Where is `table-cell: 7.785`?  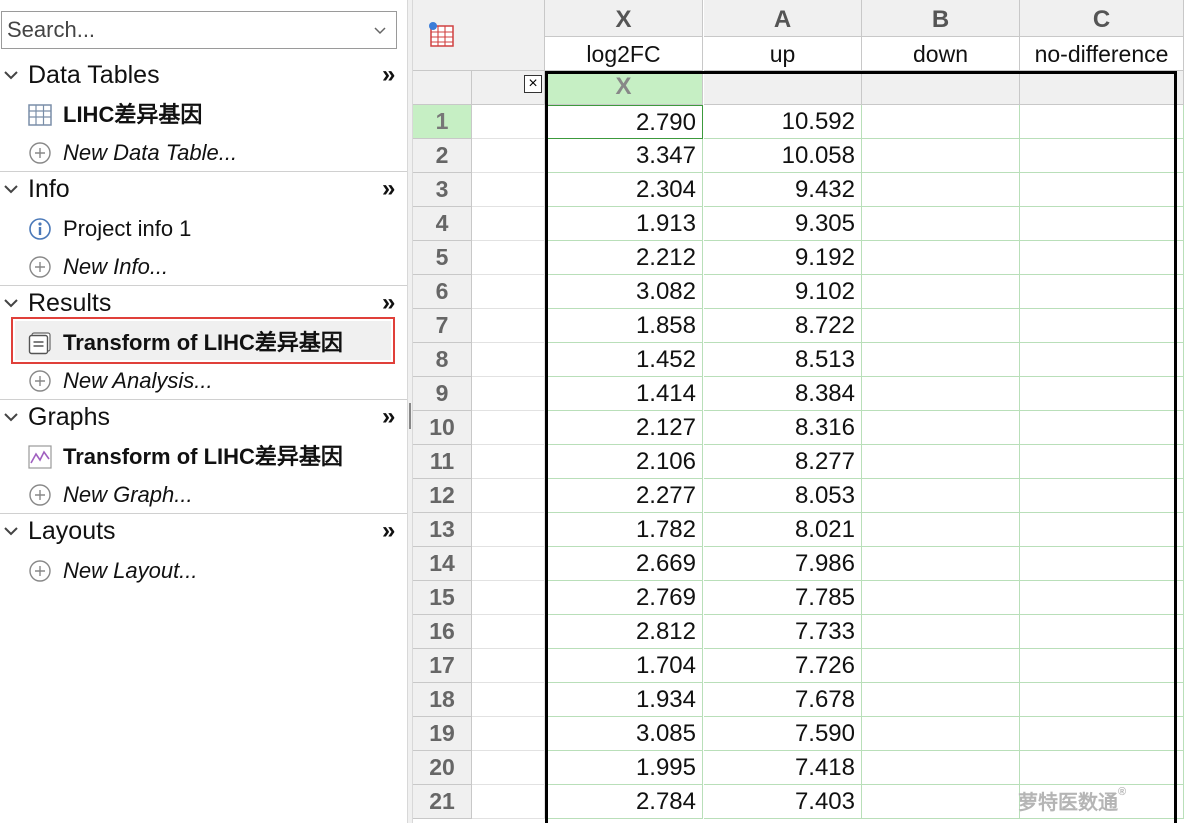 table-cell: 7.785 is located at coordinates (783, 598).